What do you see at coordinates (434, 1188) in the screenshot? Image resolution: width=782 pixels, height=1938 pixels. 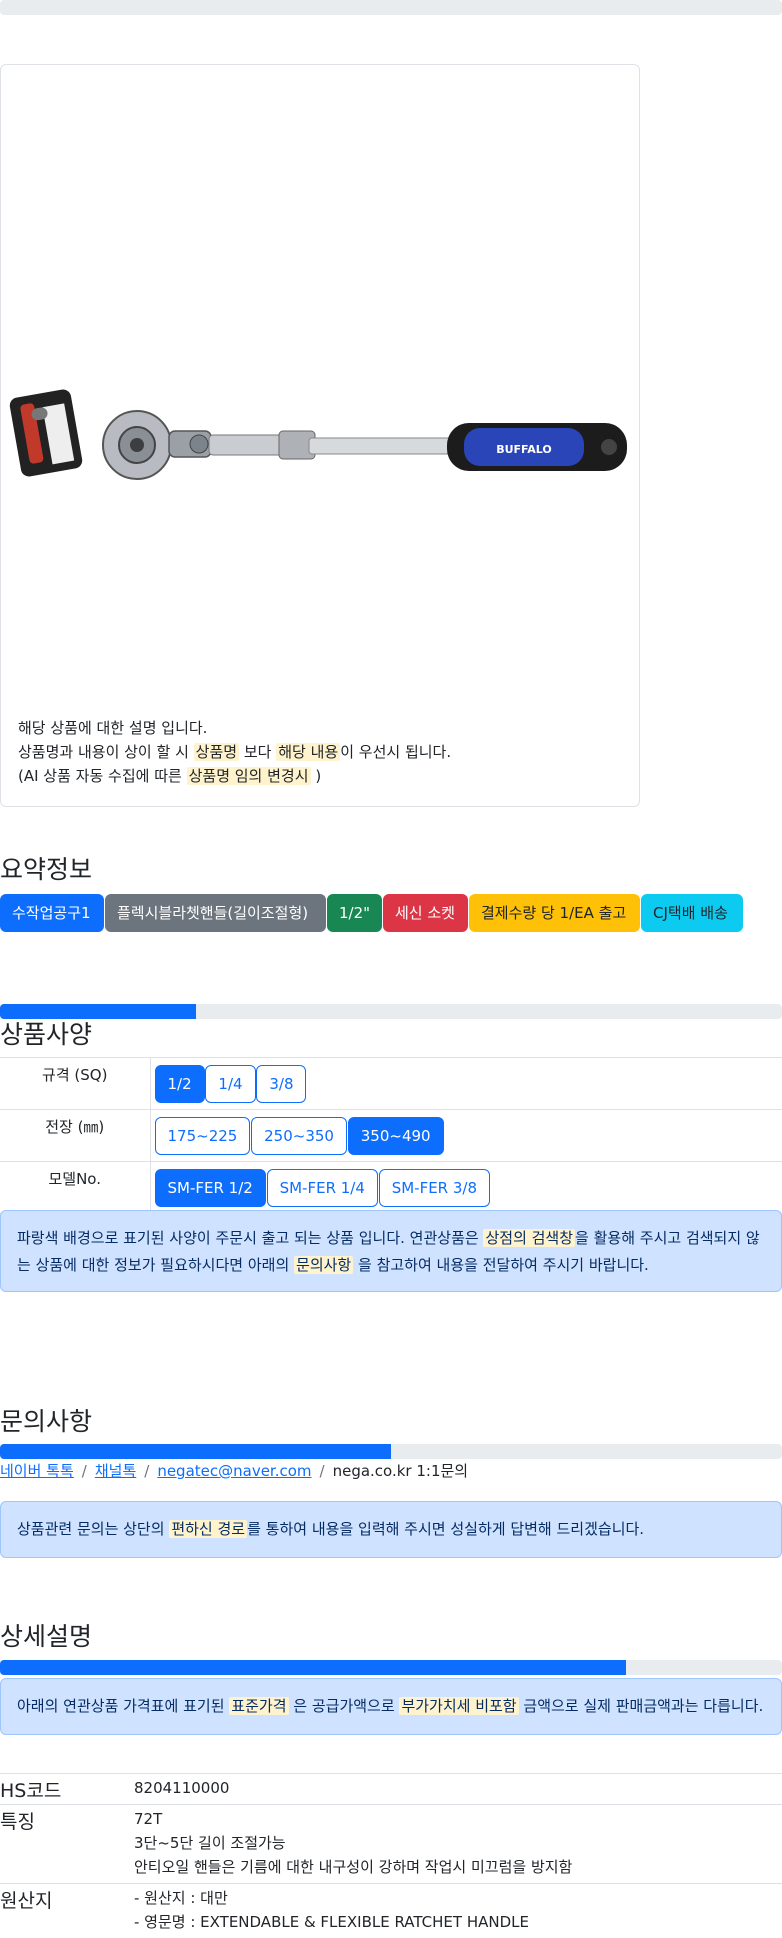 I see `option-model-3-8: SM-FER 3/8` at bounding box center [434, 1188].